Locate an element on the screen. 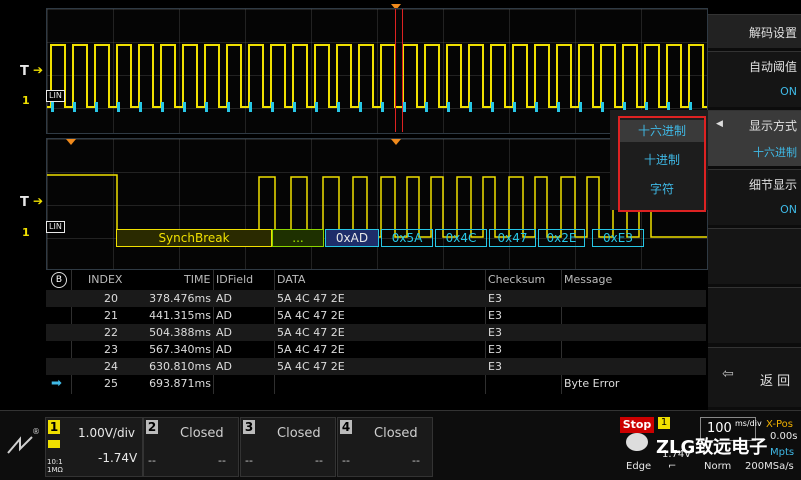 Image resolution: width=801 pixels, height=480 pixels. auto-threshold-button: 自动阈值 ON is located at coordinates (754, 79).